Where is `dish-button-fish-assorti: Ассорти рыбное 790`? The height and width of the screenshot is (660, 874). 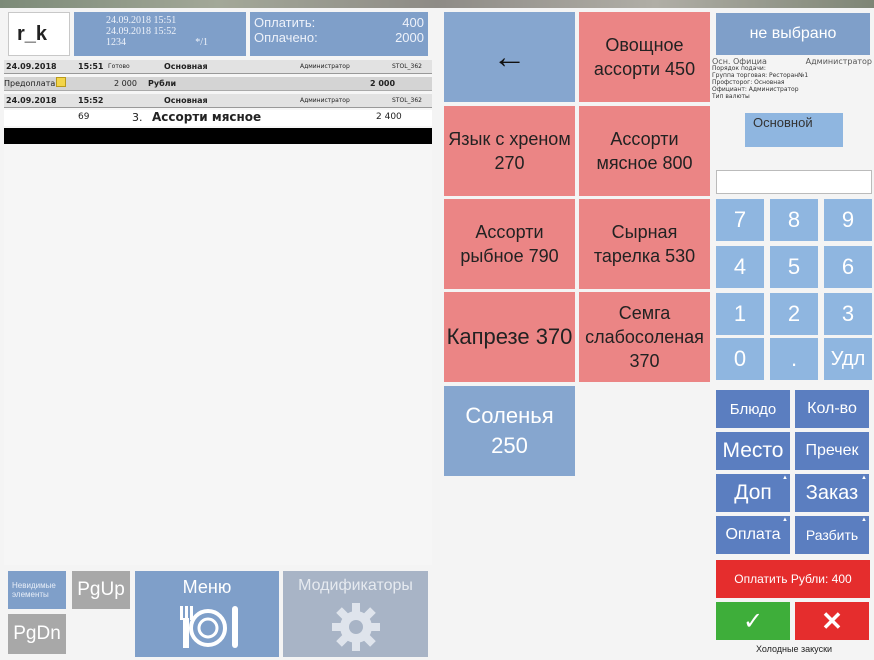
dish-button-fish-assorti: Ассорти рыбное 790 is located at coordinates (509, 244).